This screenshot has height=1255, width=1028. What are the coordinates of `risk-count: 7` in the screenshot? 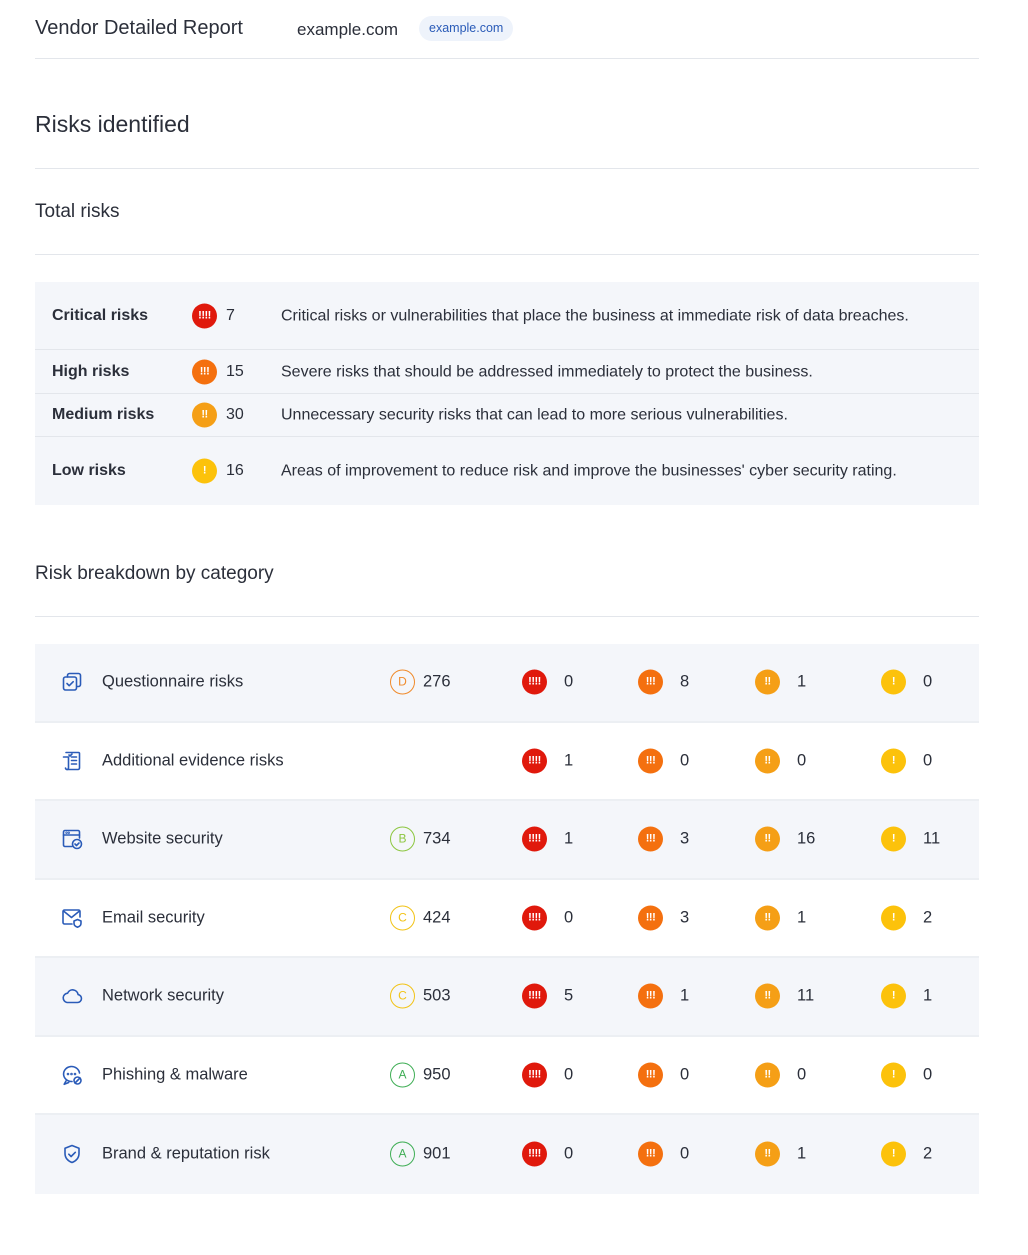 It's located at (230, 315).